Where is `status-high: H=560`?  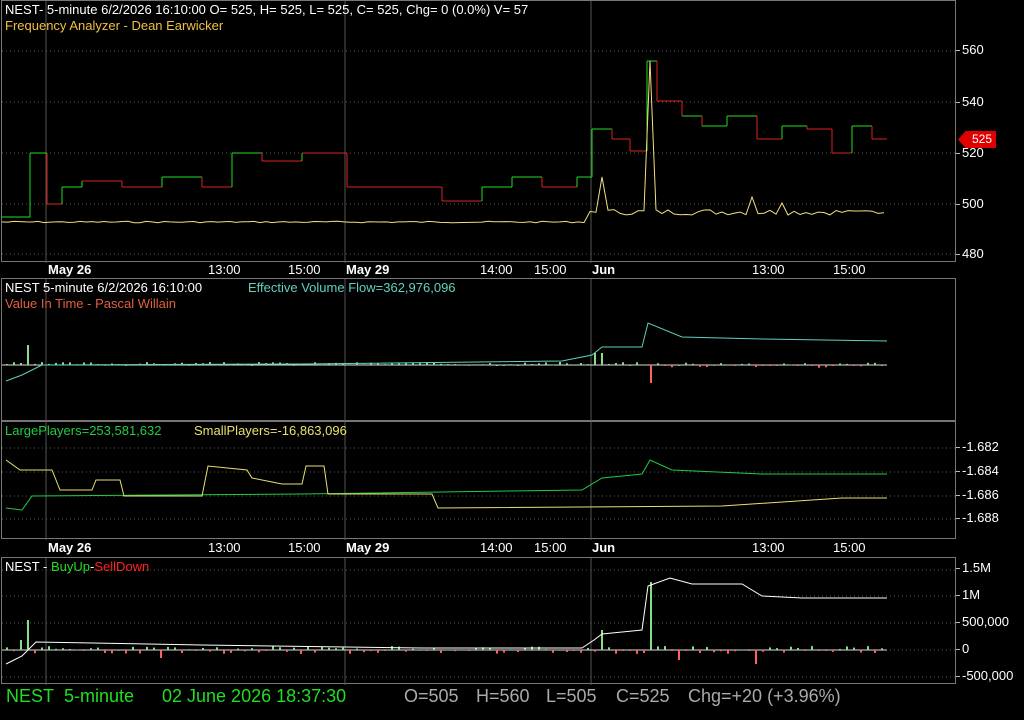
status-high: H=560 is located at coordinates (503, 696).